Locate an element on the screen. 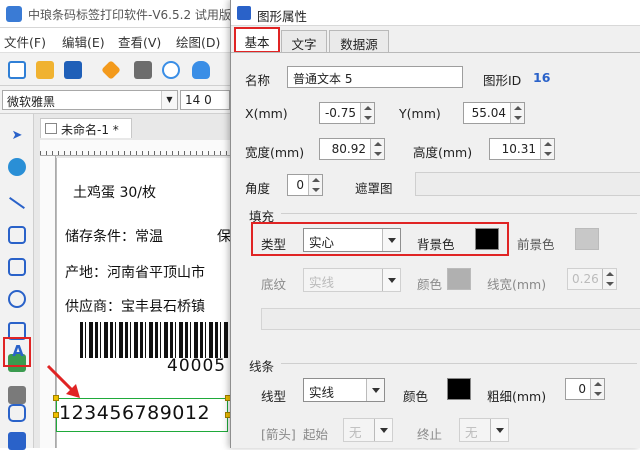  line-type-value: 实线 is located at coordinates (322, 392).